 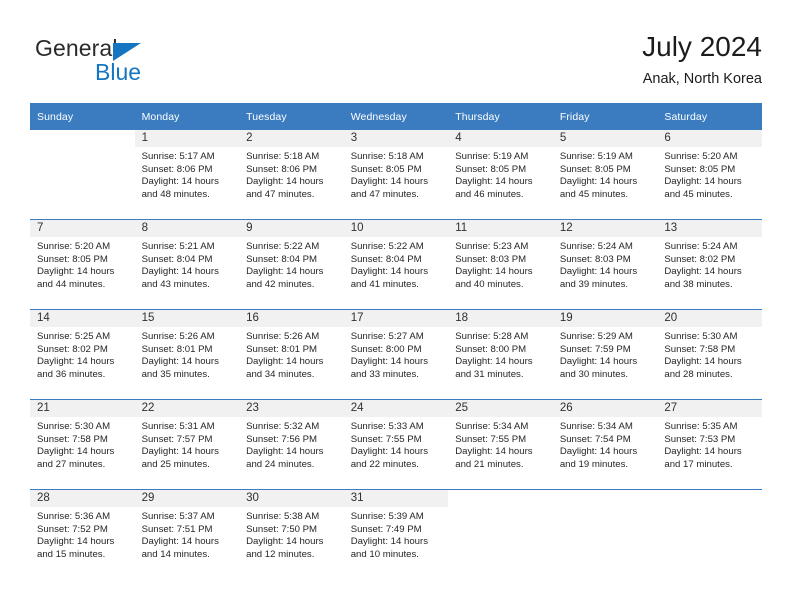 I want to click on day-number: 20, so click(x=709, y=318).